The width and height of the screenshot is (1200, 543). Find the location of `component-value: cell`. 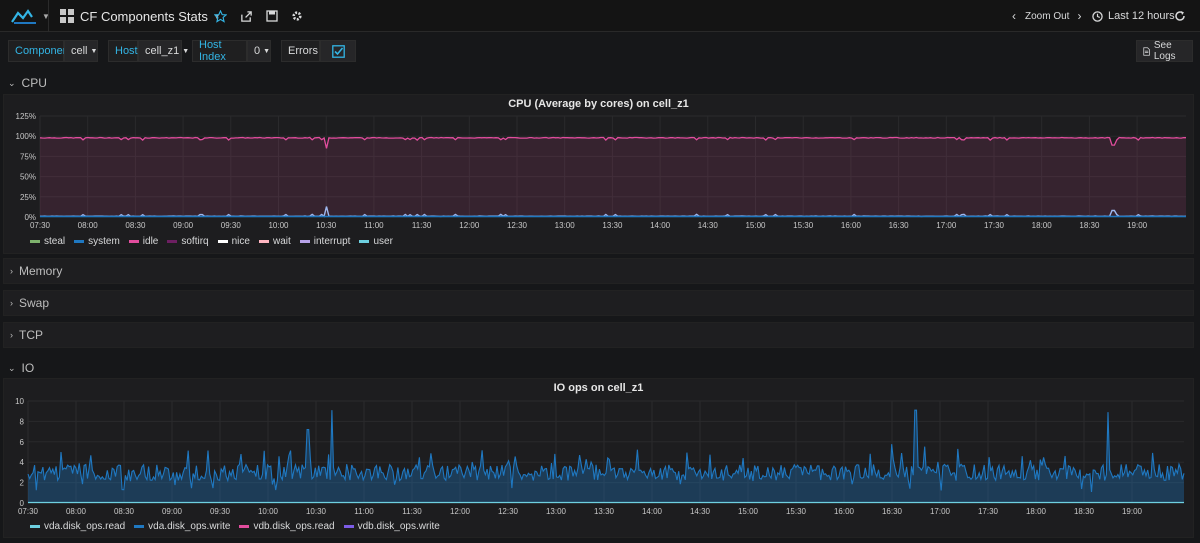

component-value: cell is located at coordinates (79, 51).